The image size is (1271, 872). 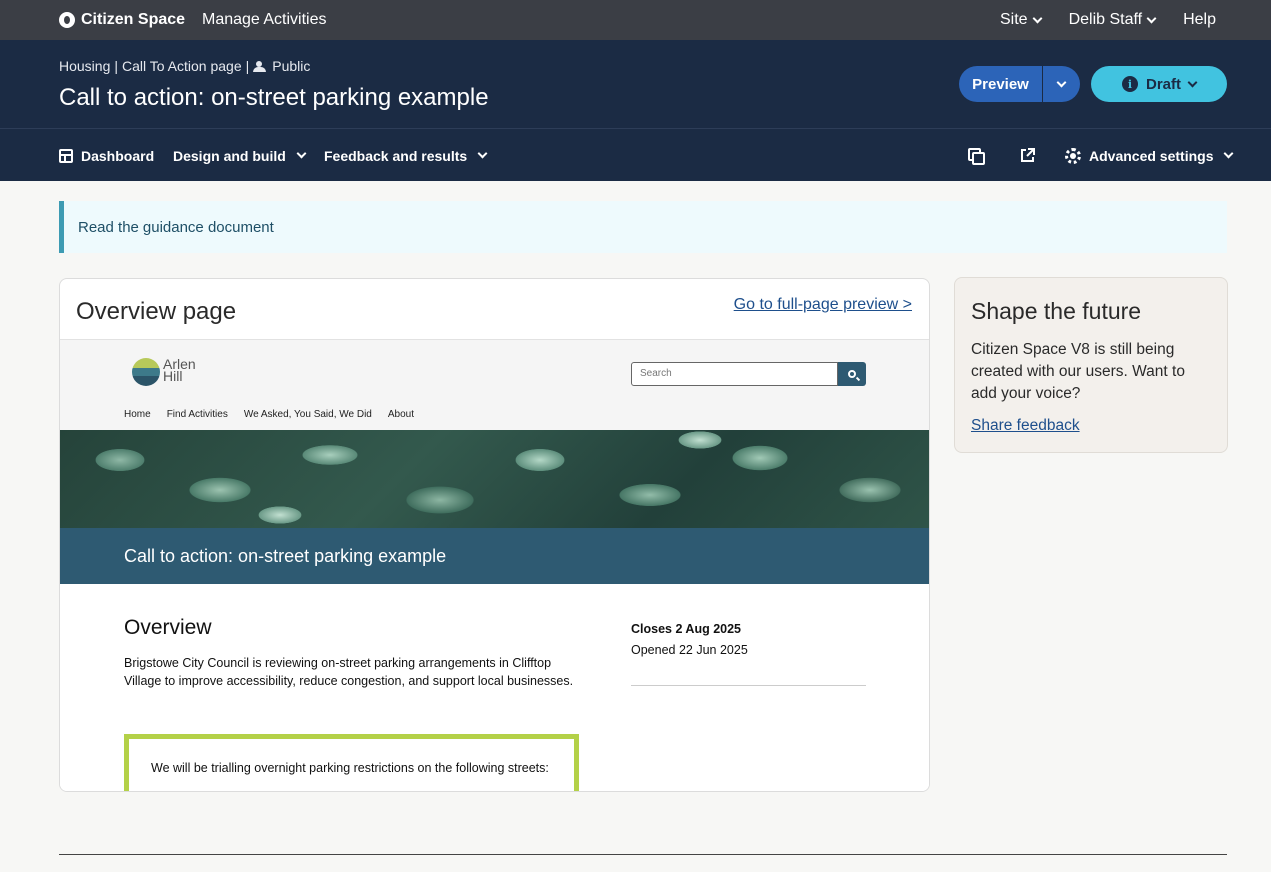 What do you see at coordinates (823, 305) in the screenshot?
I see `full-page-preview-link: Go to full-page preview >` at bounding box center [823, 305].